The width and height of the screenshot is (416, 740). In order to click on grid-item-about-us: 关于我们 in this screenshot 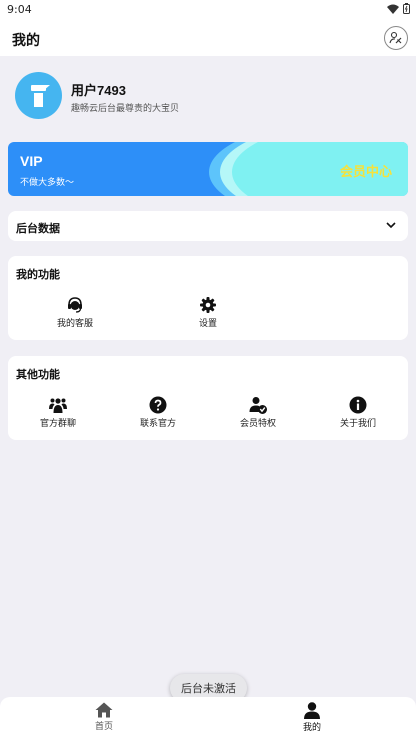, I will do `click(358, 412)`.